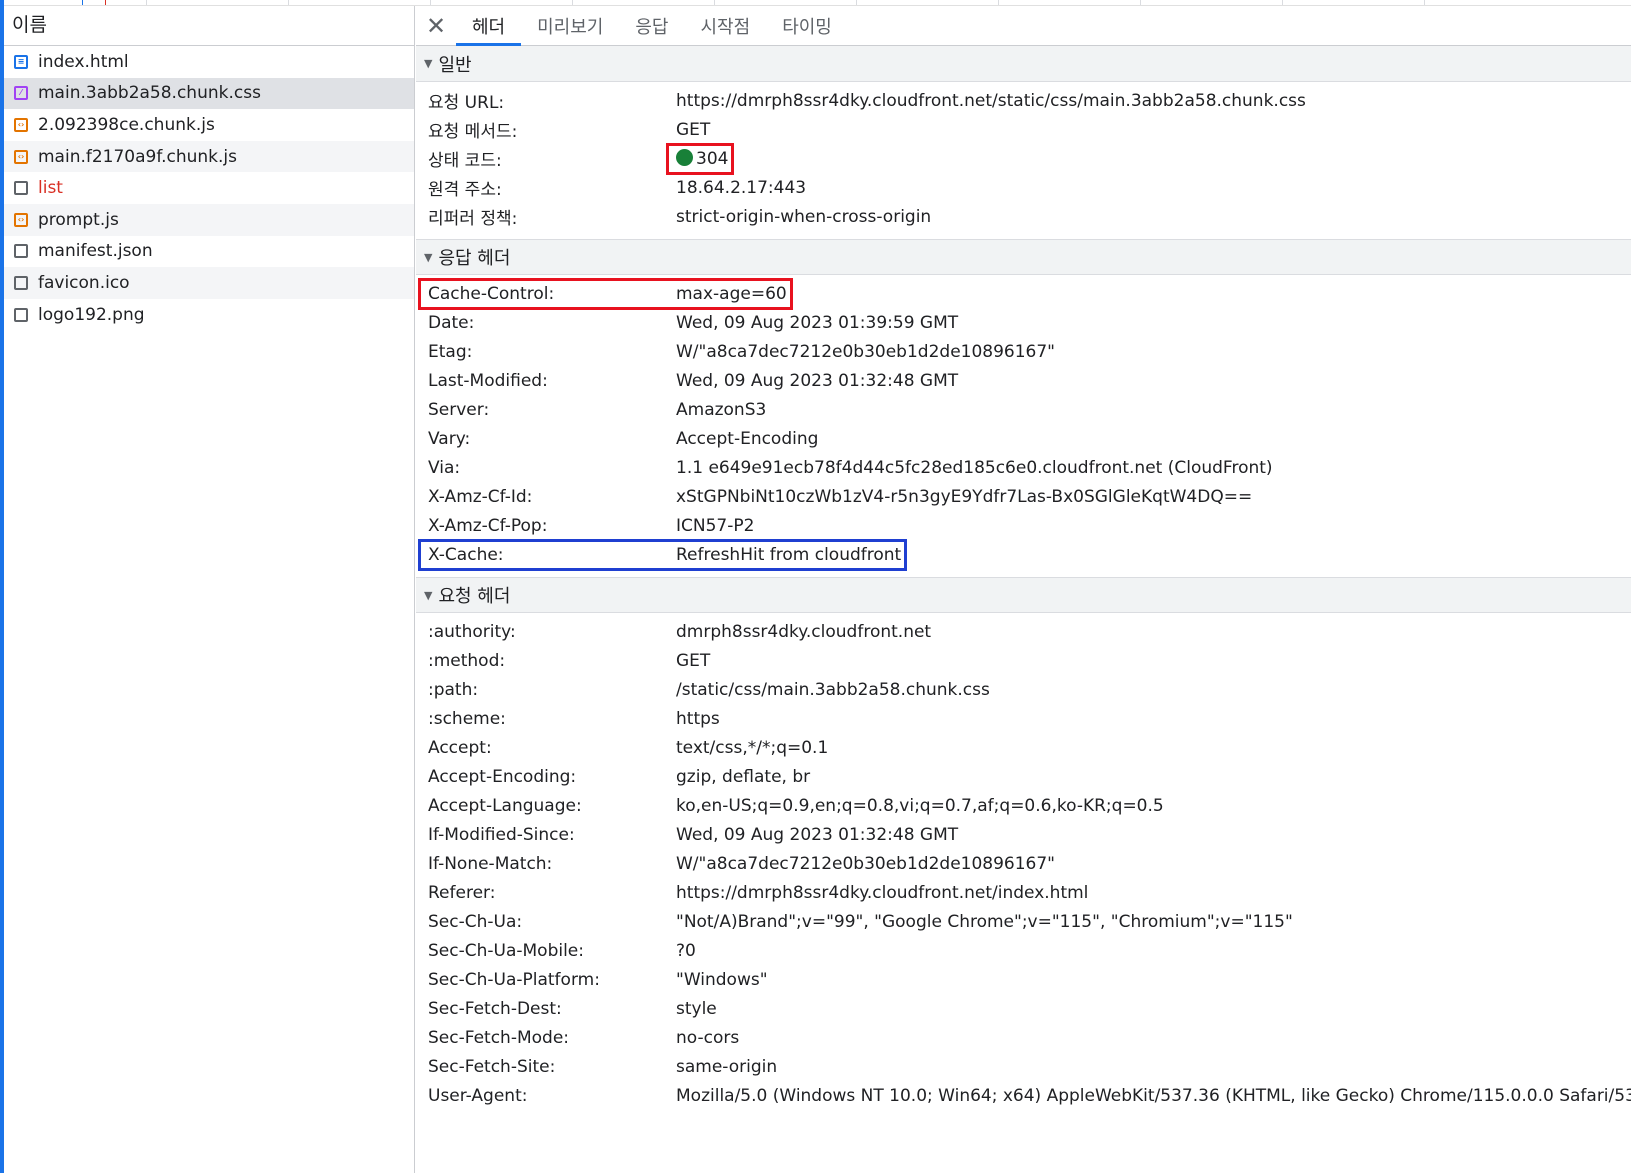 Image resolution: width=1631 pixels, height=1173 pixels. Describe the element at coordinates (1023, 1008) in the screenshot. I see `header-row: Sec-Fetch-Dest: style` at that location.